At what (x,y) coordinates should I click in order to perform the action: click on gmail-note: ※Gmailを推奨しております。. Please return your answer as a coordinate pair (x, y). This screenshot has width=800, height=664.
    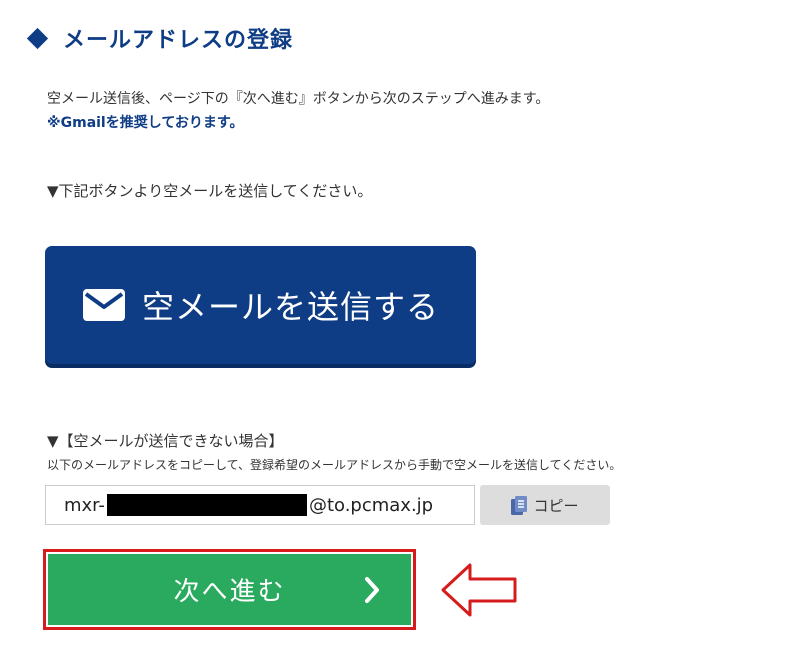
    Looking at the image, I should click on (145, 123).